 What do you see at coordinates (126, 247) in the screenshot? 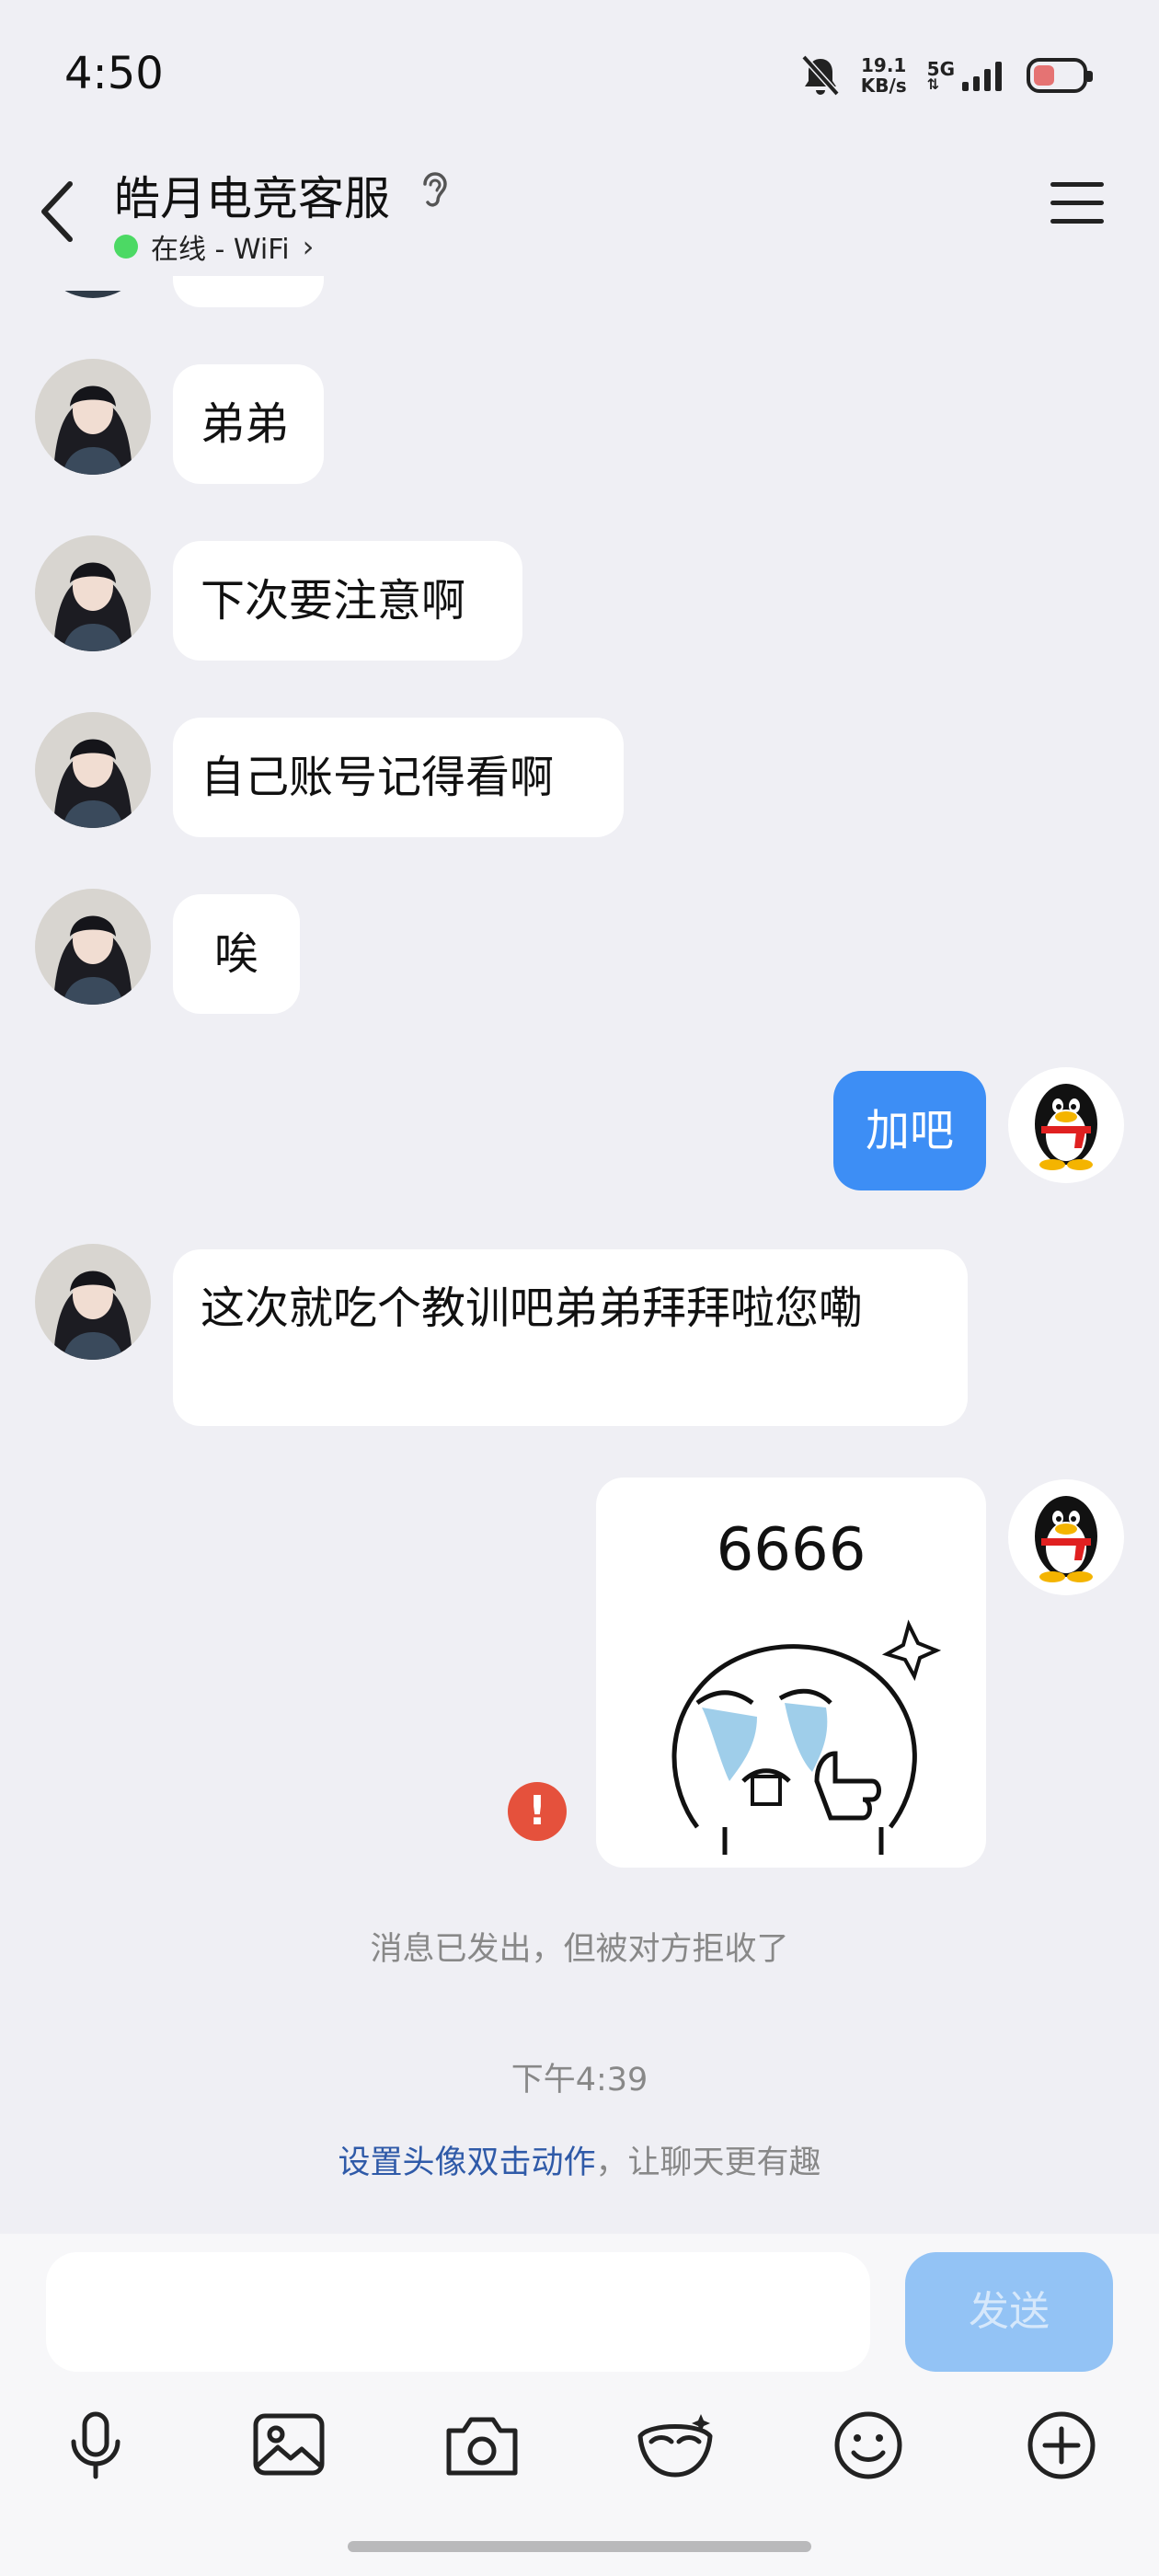
I see `online-dot` at bounding box center [126, 247].